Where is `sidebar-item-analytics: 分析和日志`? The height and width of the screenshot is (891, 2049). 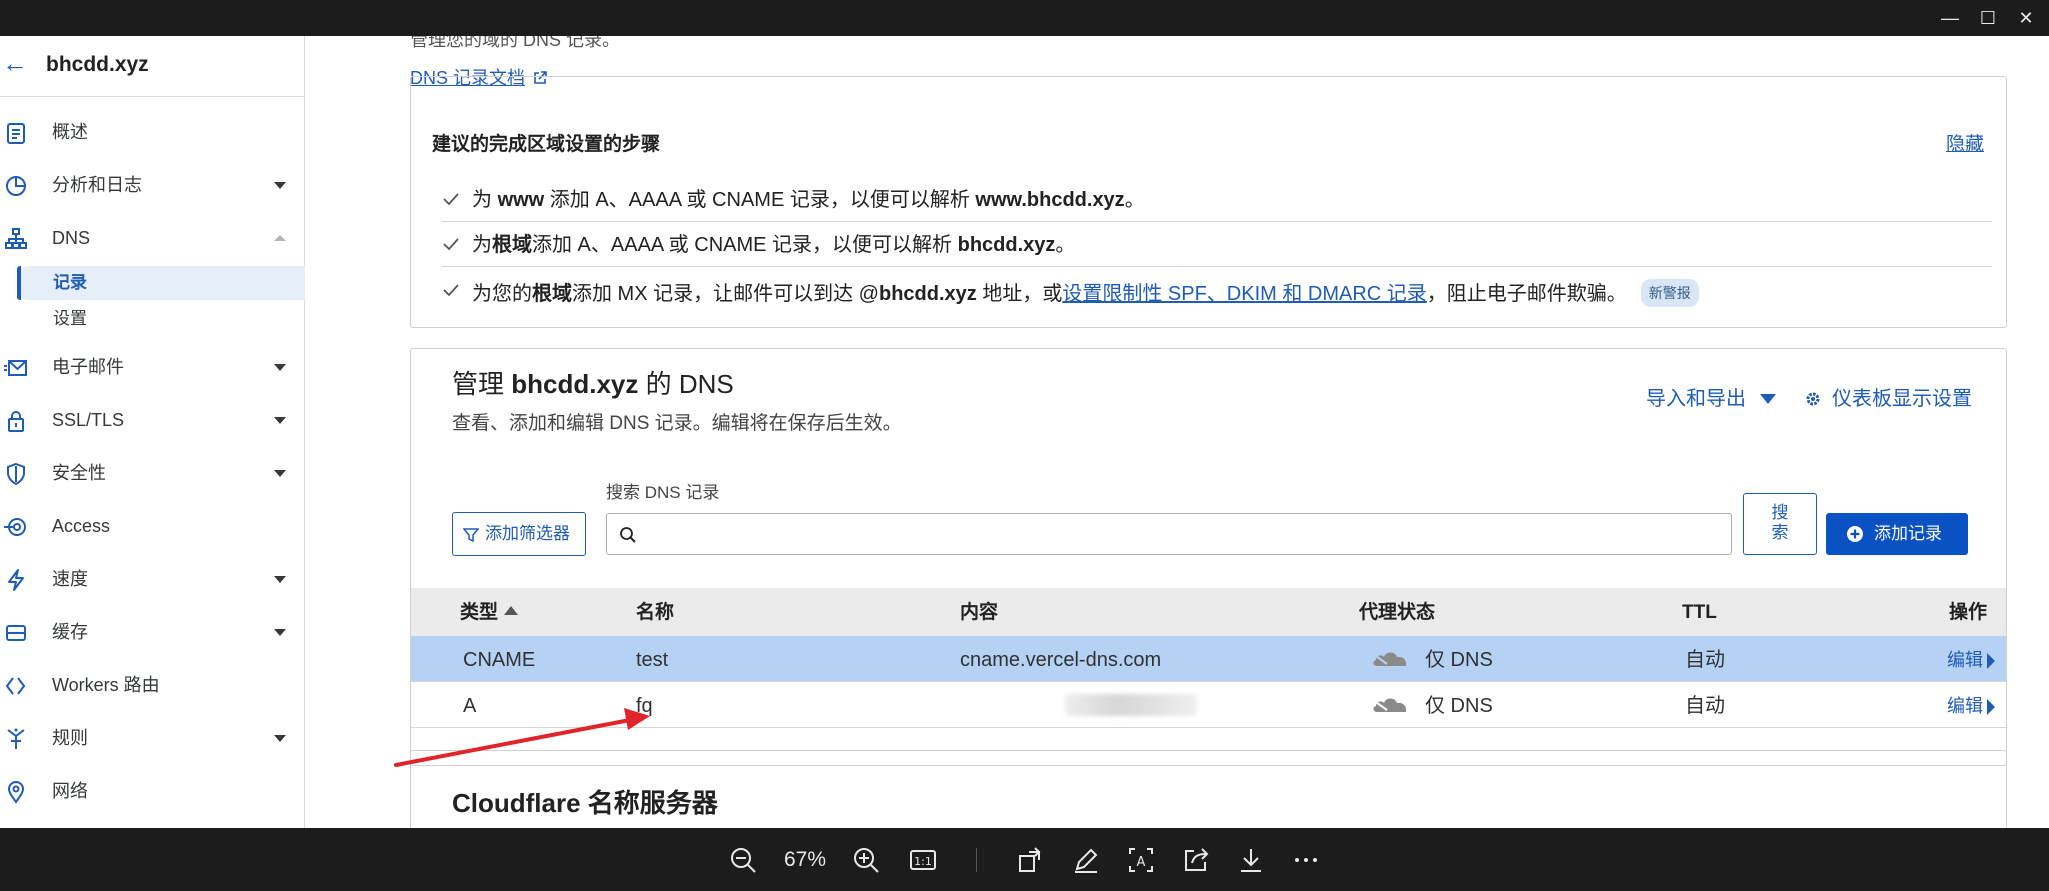 sidebar-item-analytics: 分析和日志 is located at coordinates (152, 185).